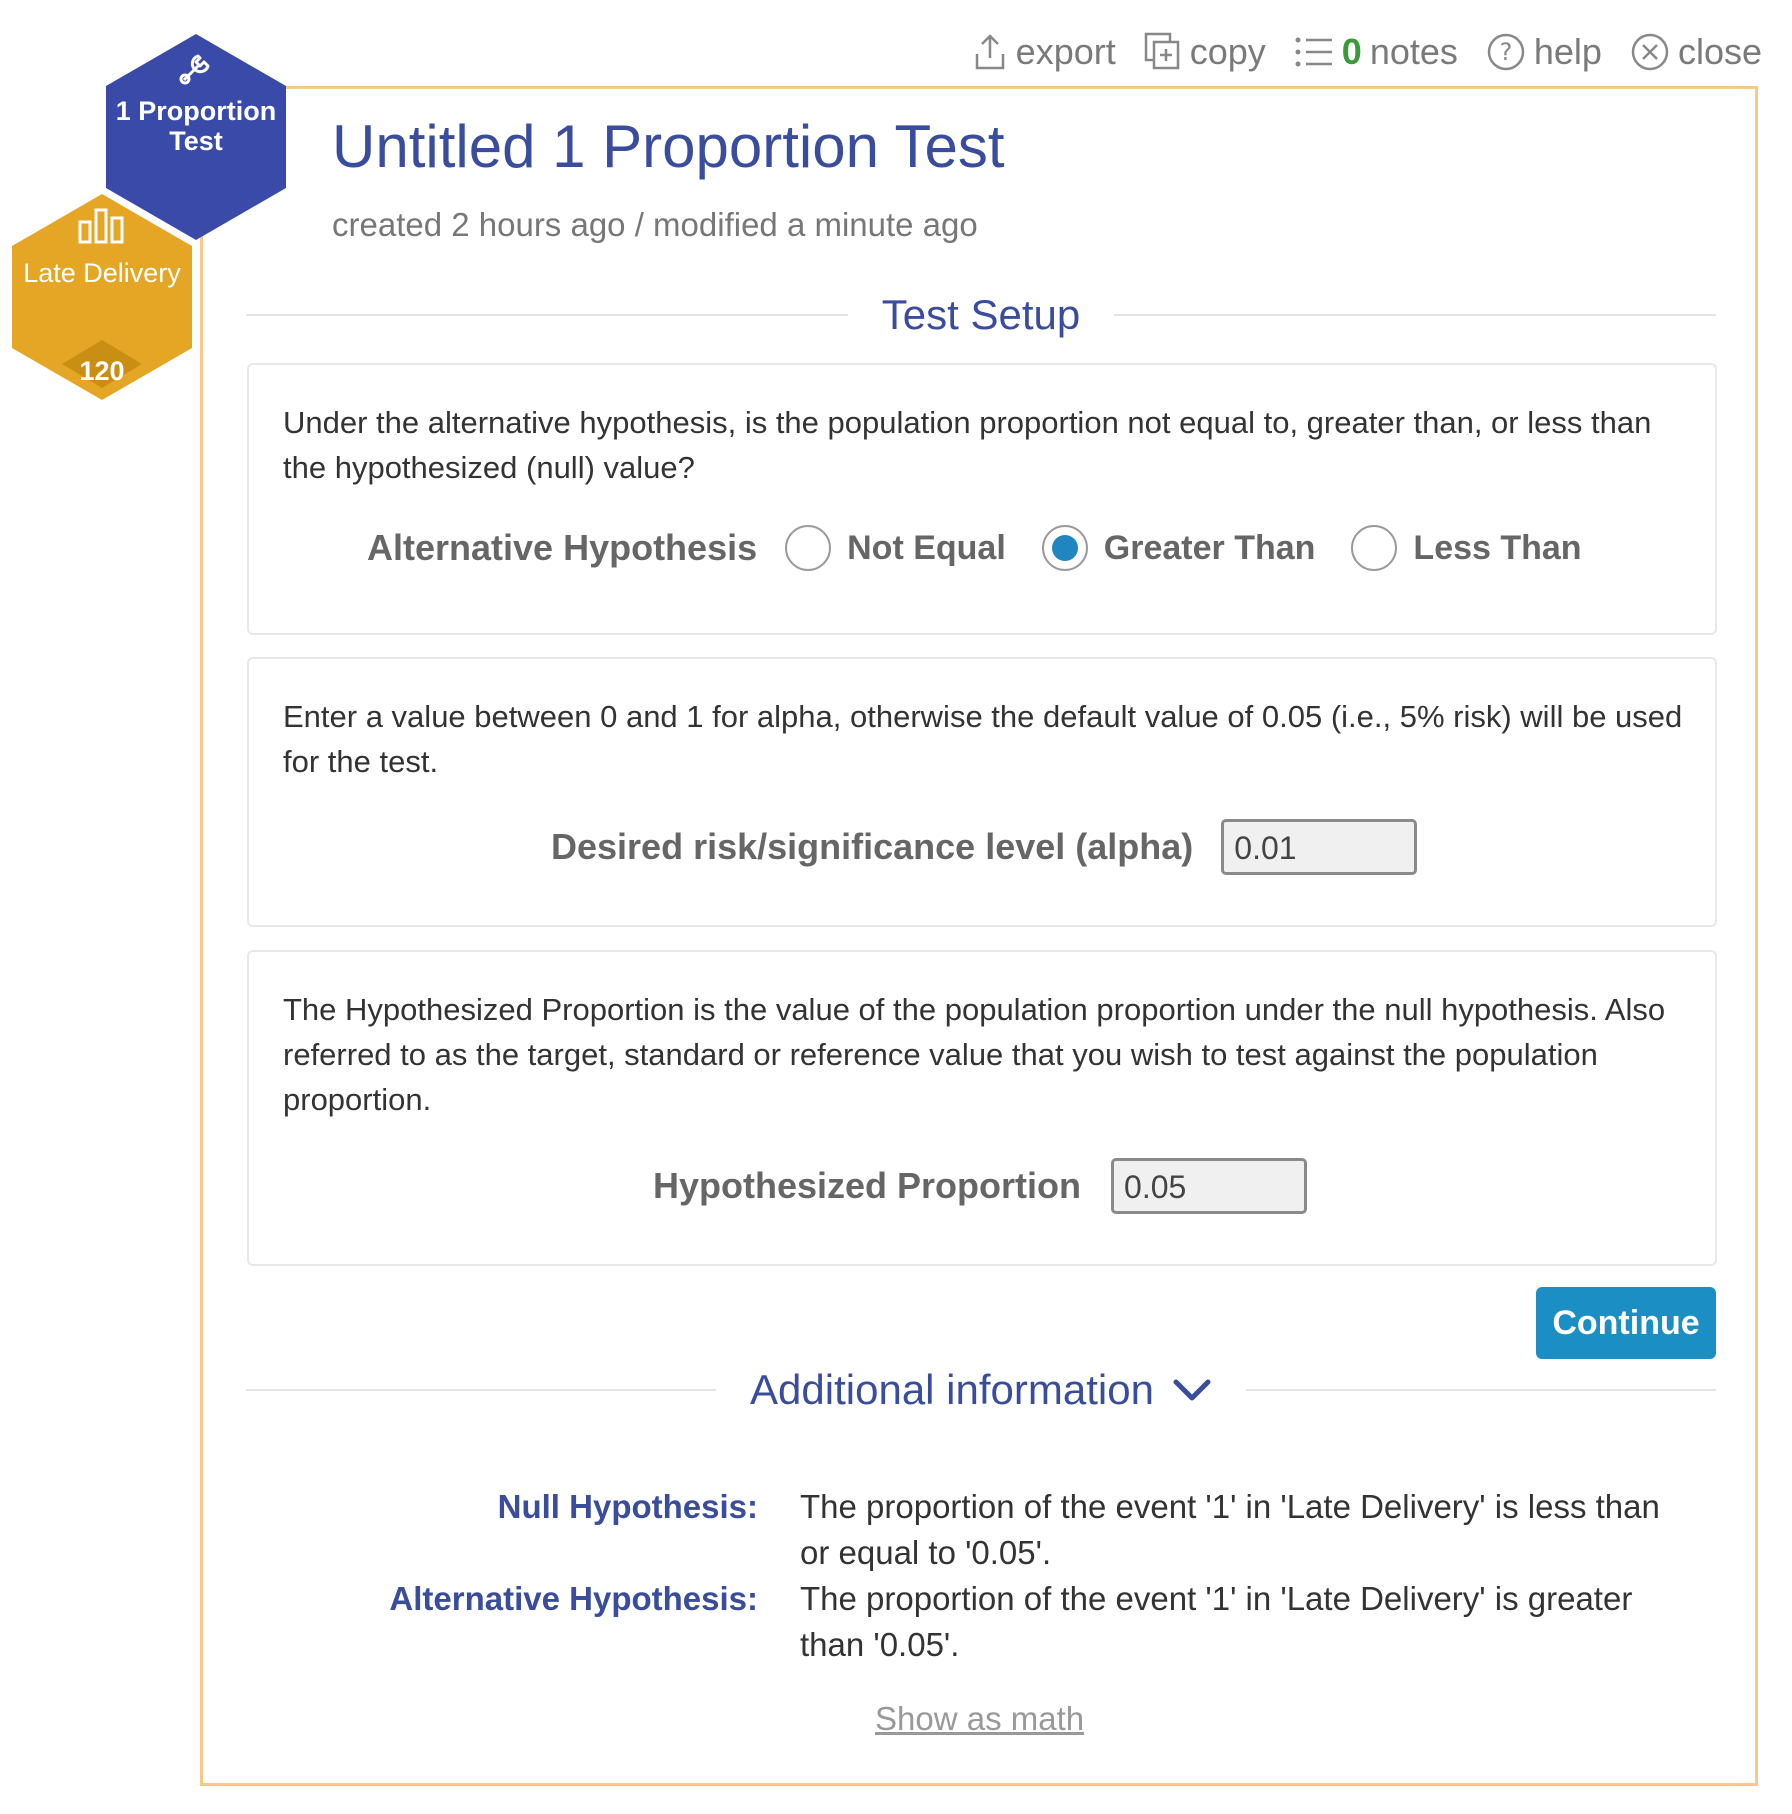 The width and height of the screenshot is (1792, 1814). I want to click on notes-icon, so click(1313, 52).